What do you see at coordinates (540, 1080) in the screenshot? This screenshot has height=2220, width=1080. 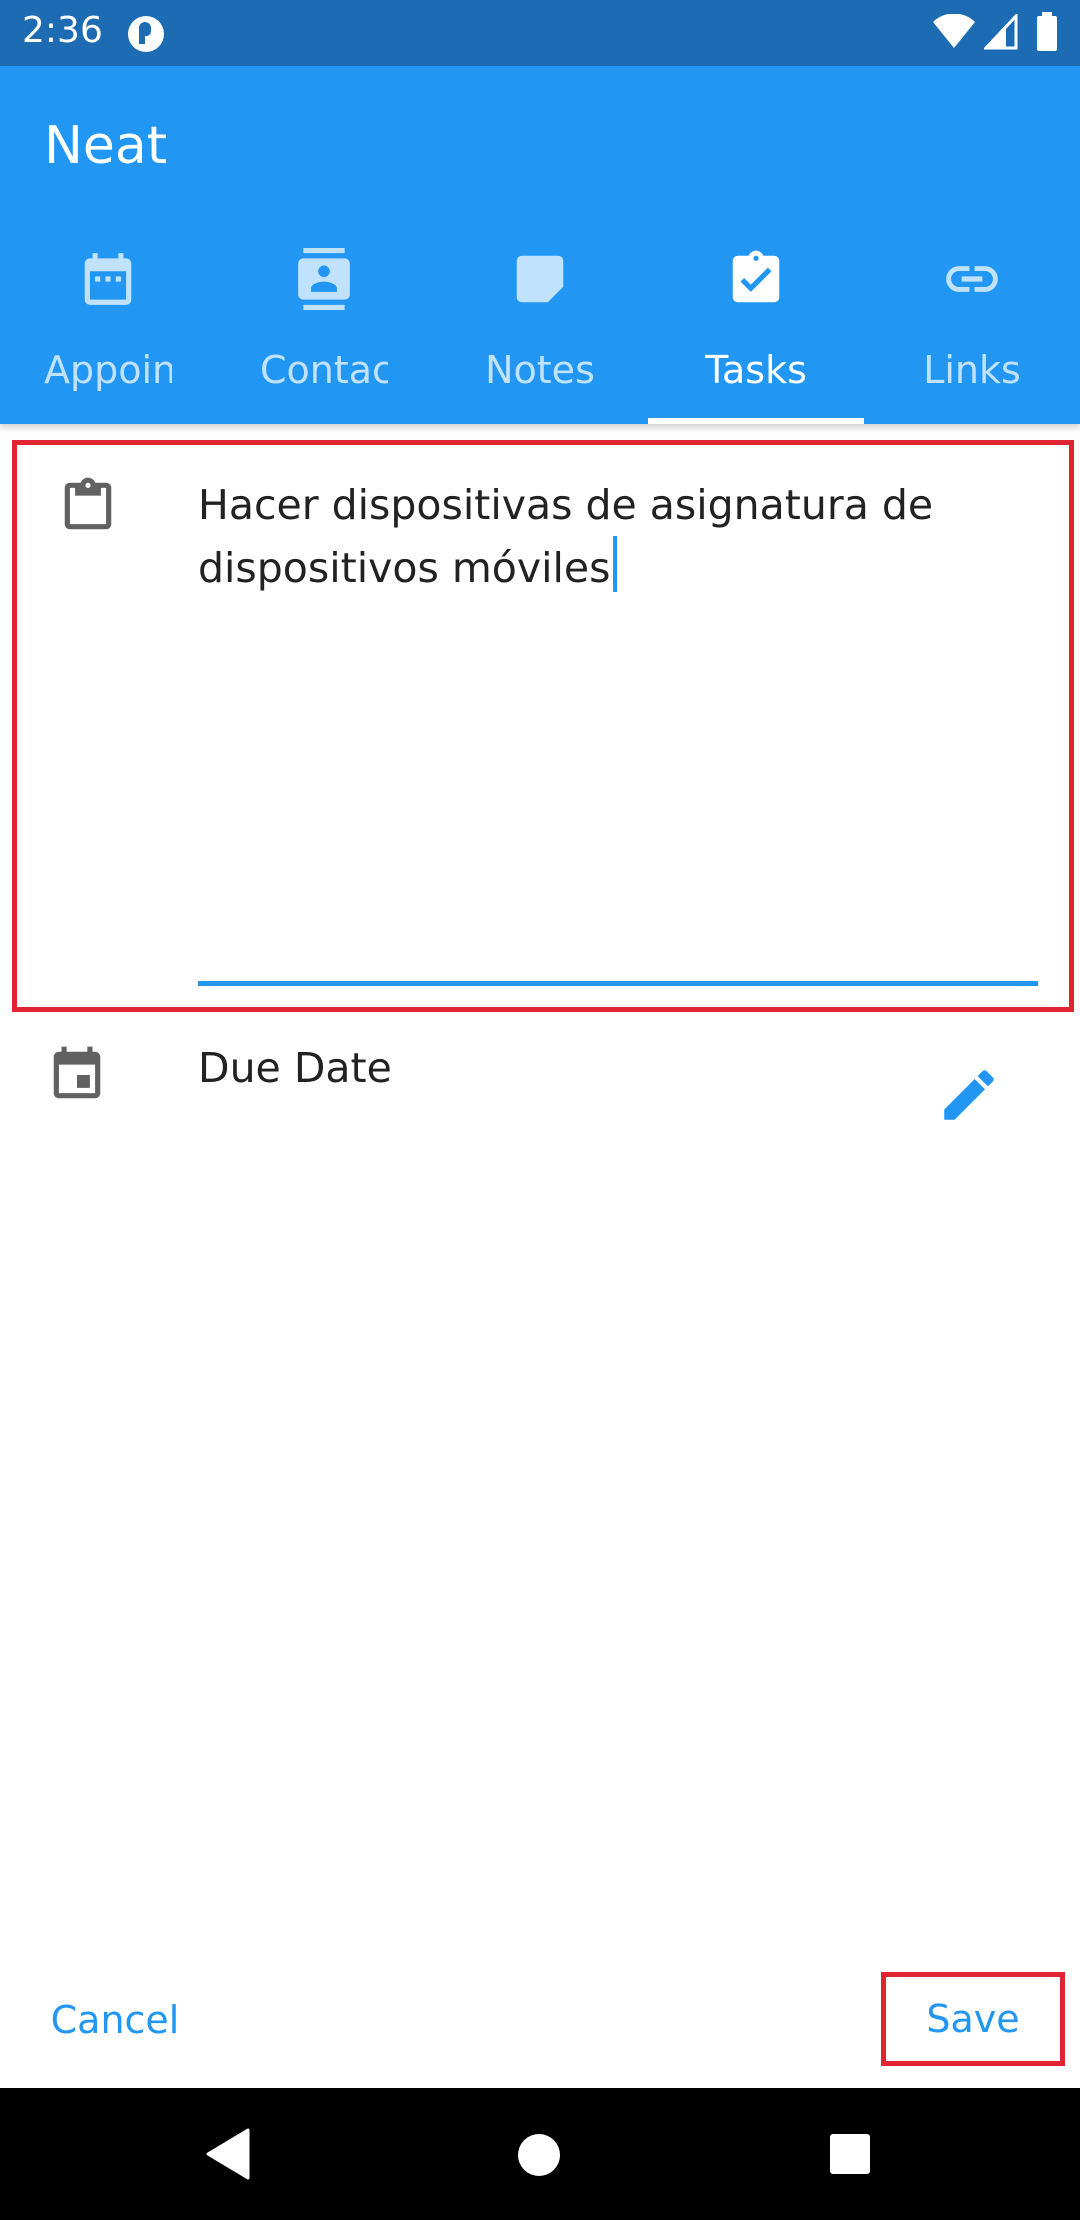 I see `due-date-row: Due Date` at bounding box center [540, 1080].